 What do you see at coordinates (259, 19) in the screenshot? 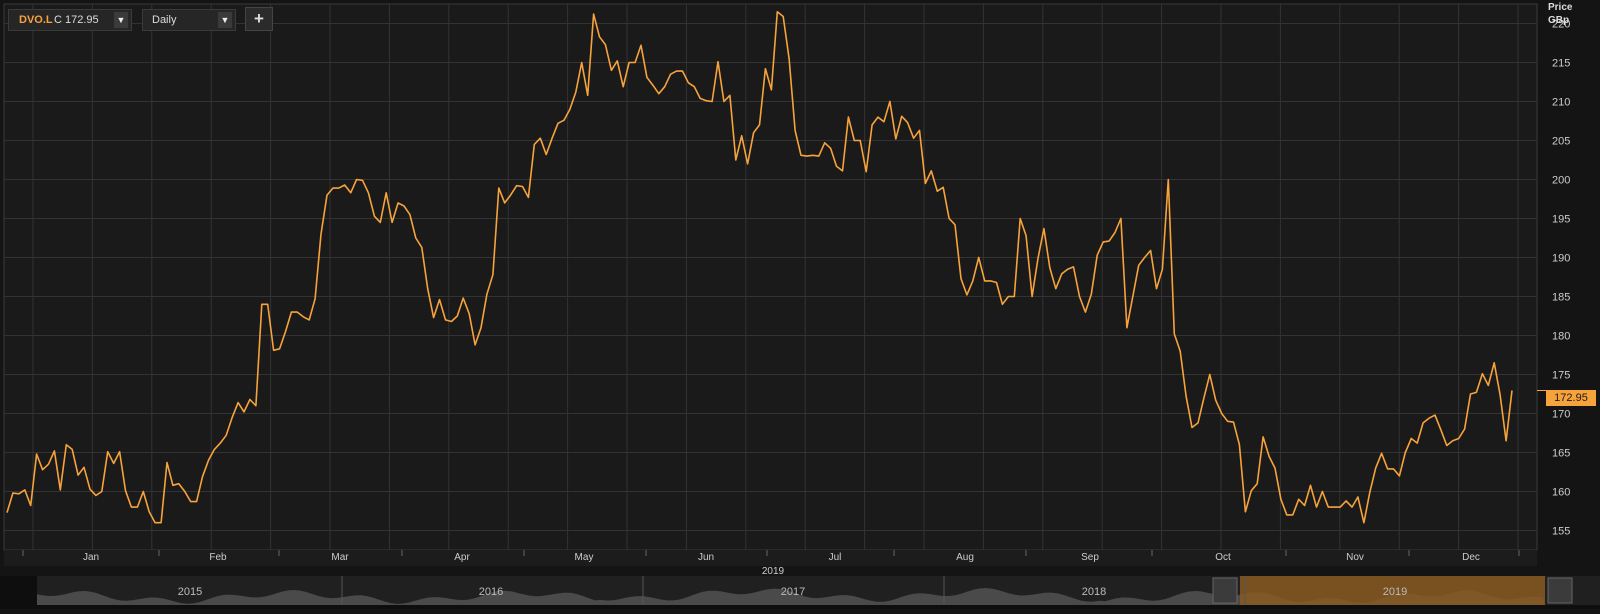
I see `add-symbol-button: +` at bounding box center [259, 19].